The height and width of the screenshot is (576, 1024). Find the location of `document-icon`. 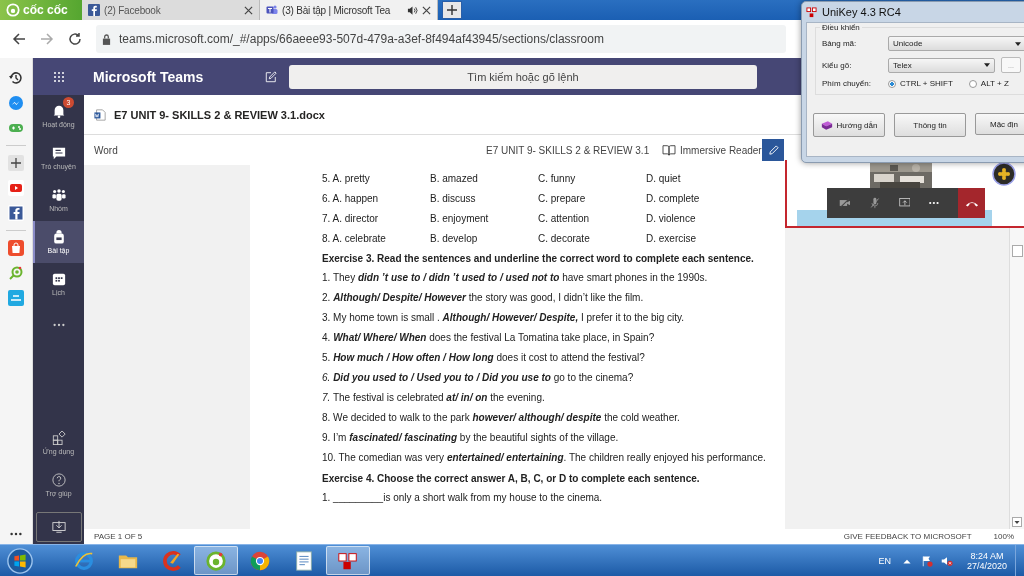

document-icon is located at coordinates (304, 560).